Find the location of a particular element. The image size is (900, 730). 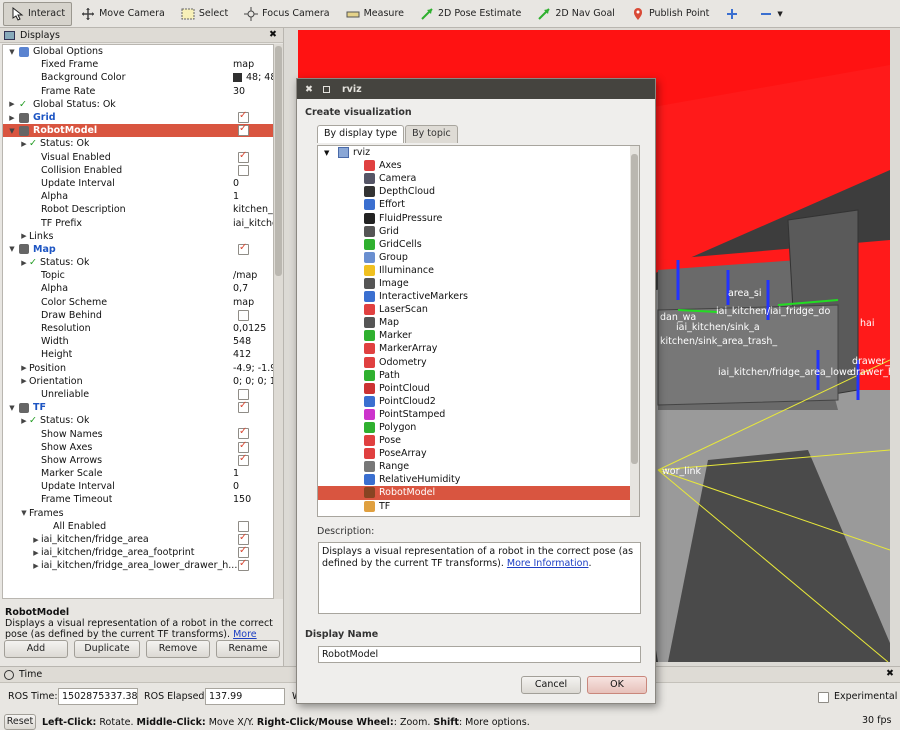

list-item: Pose is located at coordinates (478, 440).